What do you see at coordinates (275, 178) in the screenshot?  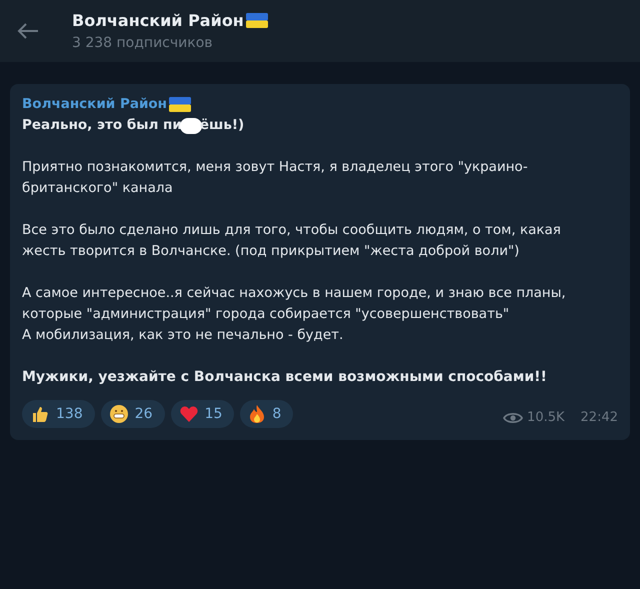 I see `message-paragraph: Приятно познакомится, меня зовут Настя, я владелец этого "украино-британского" канала` at bounding box center [275, 178].